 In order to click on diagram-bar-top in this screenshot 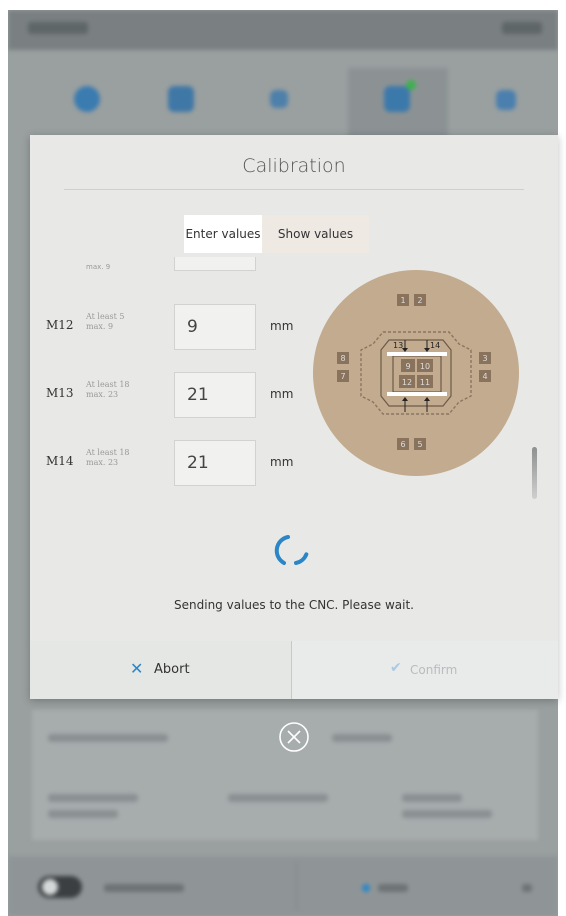, I will do `click(417, 354)`.